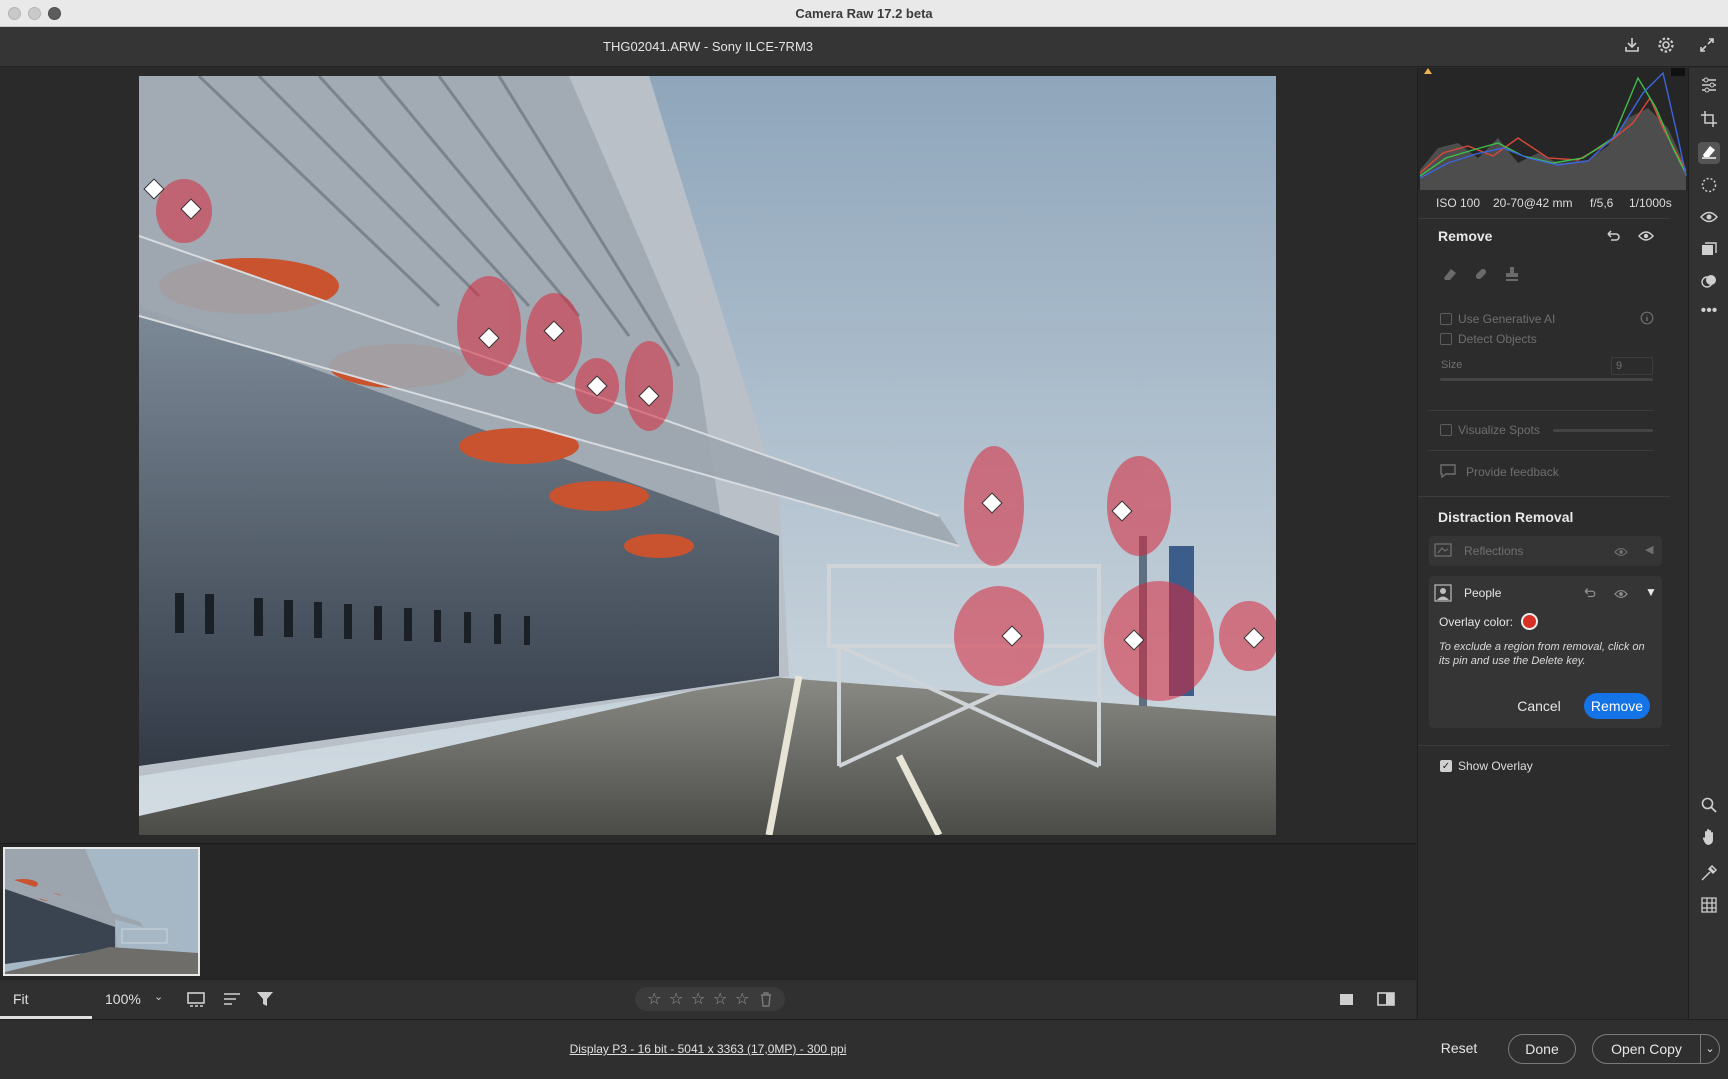 The width and height of the screenshot is (1728, 1079). I want to click on exif-lens: 20-70@42 mm, so click(1533, 203).